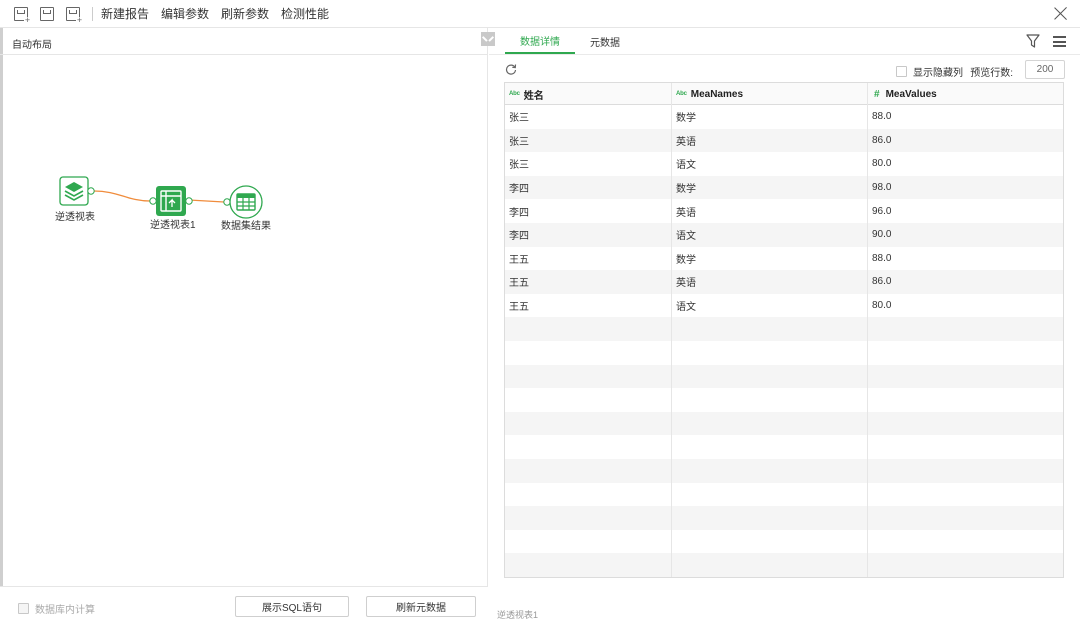  I want to click on table-row: 王五 语文 80.0, so click(784, 305).